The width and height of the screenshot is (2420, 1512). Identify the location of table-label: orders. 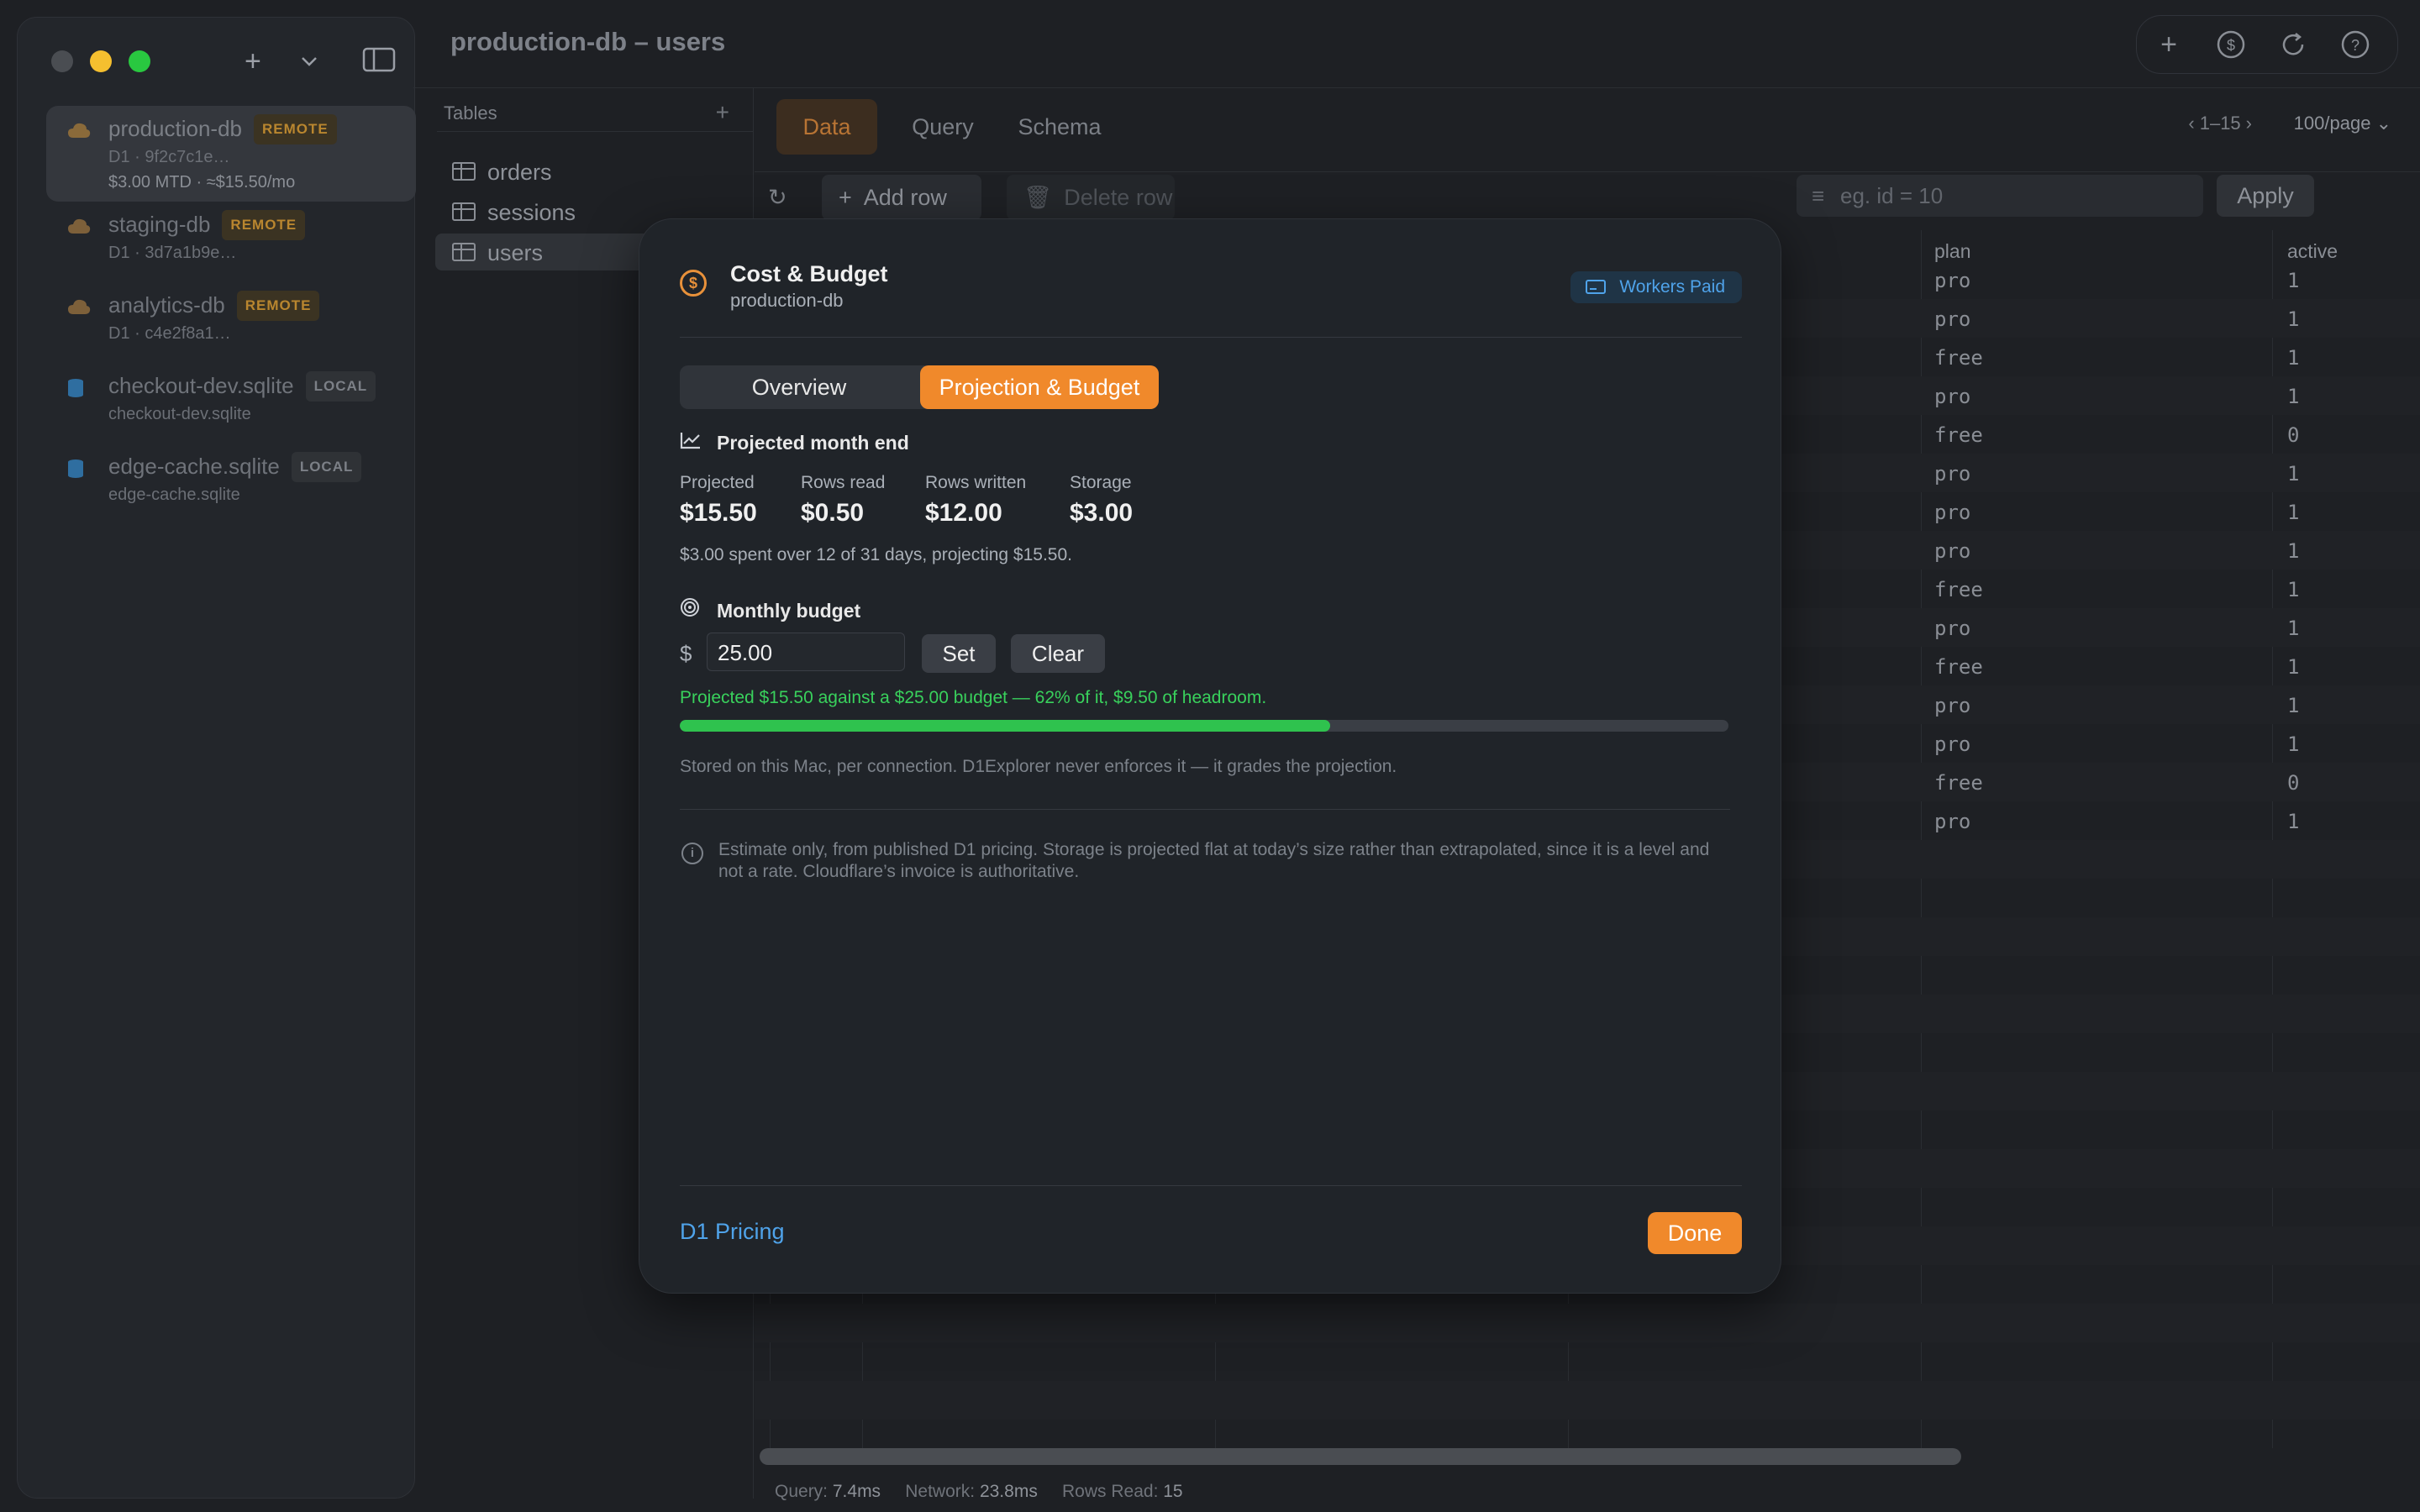
(519, 172).